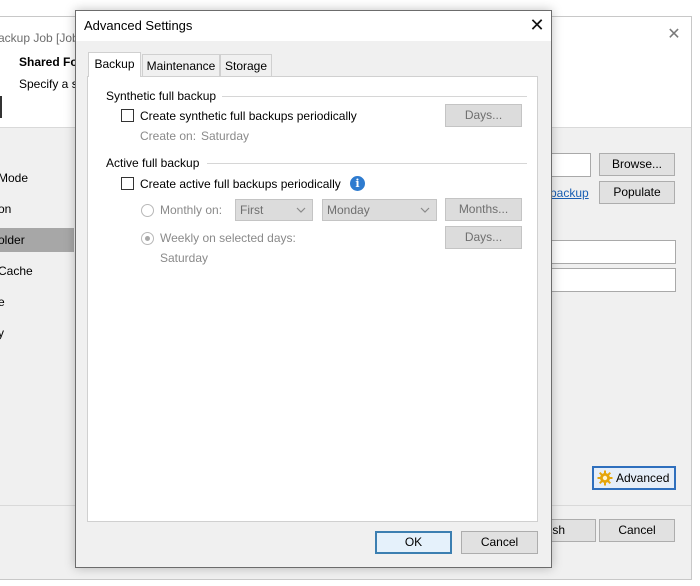 Image resolution: width=700 pixels, height=586 pixels. What do you see at coordinates (161, 96) in the screenshot?
I see `synthetic-group-title: Synthetic full backup` at bounding box center [161, 96].